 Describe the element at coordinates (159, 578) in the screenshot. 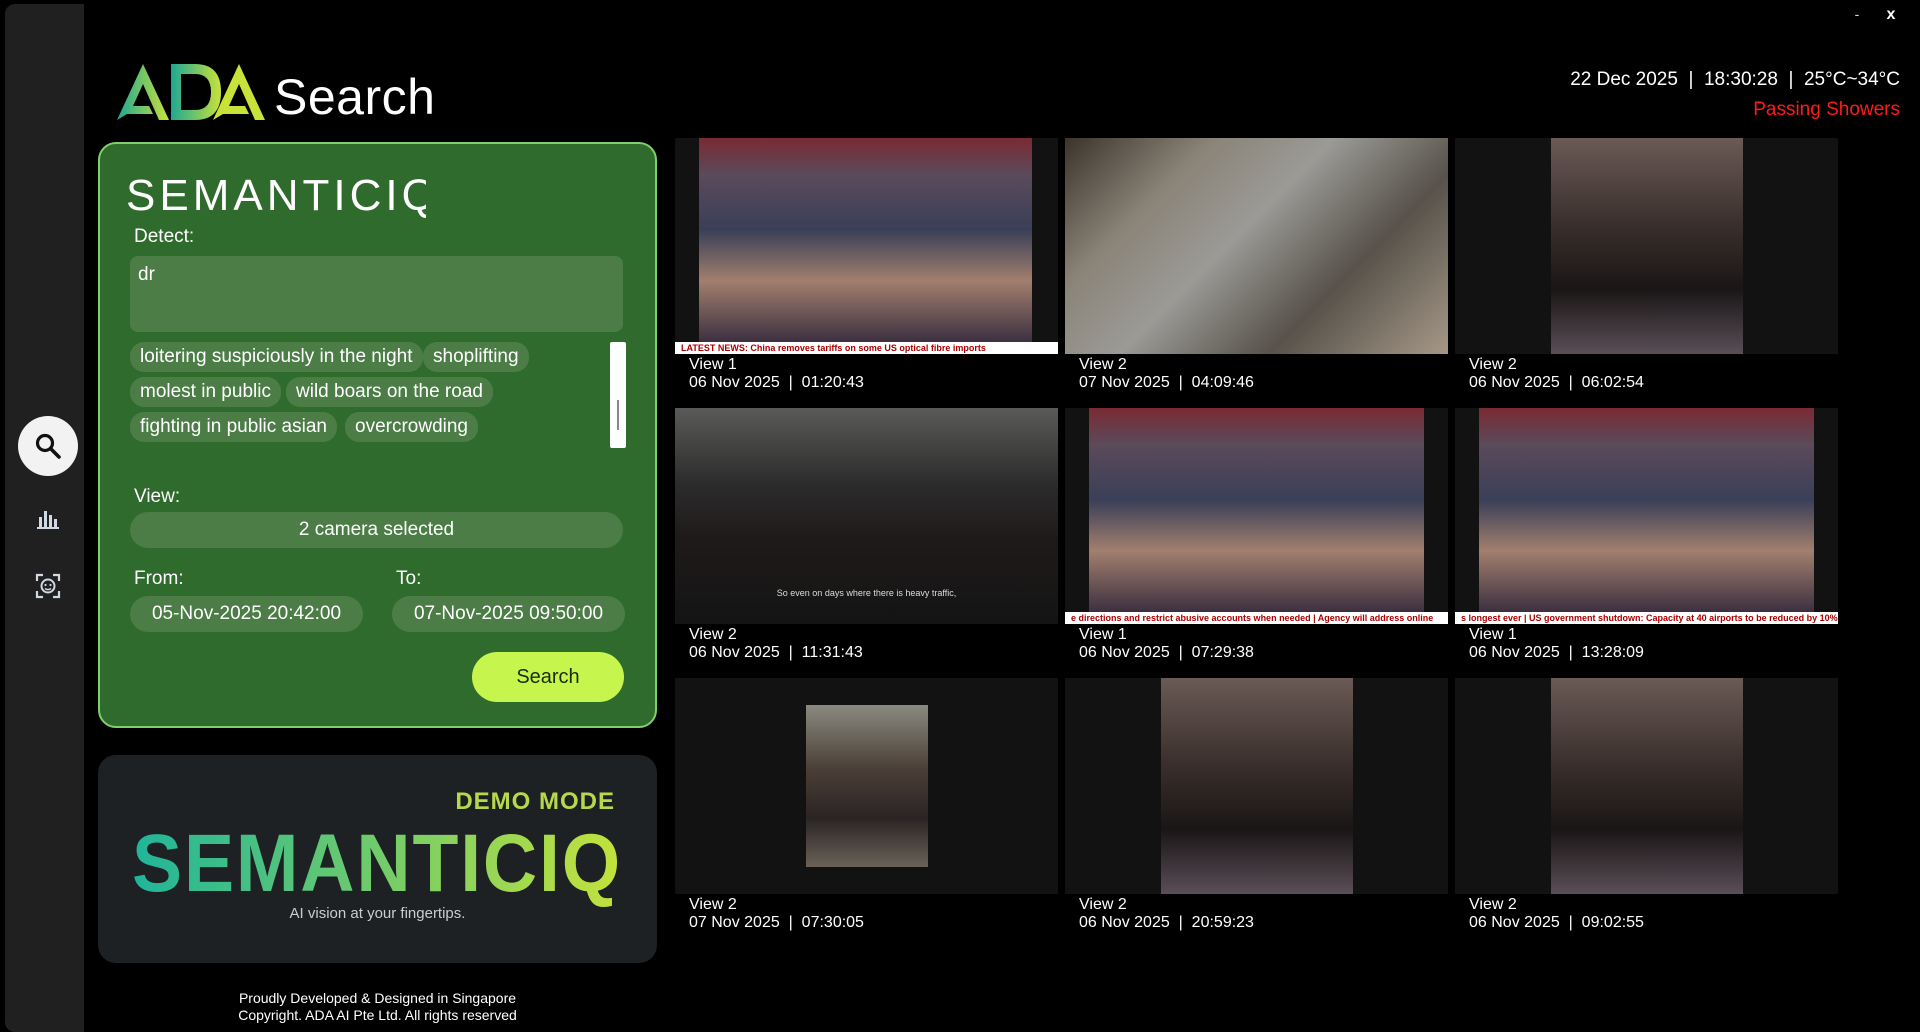

I see `from-label: From:` at that location.